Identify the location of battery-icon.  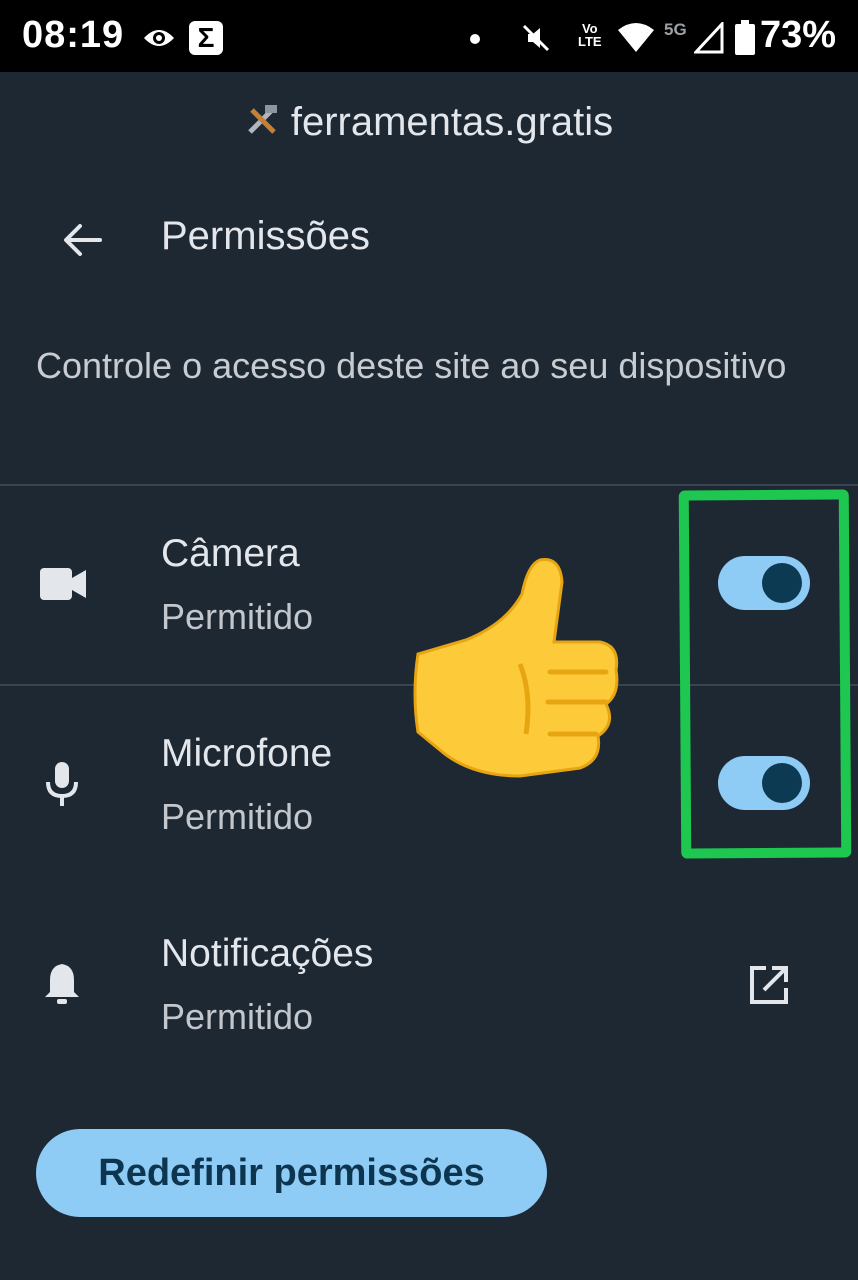
(745, 37).